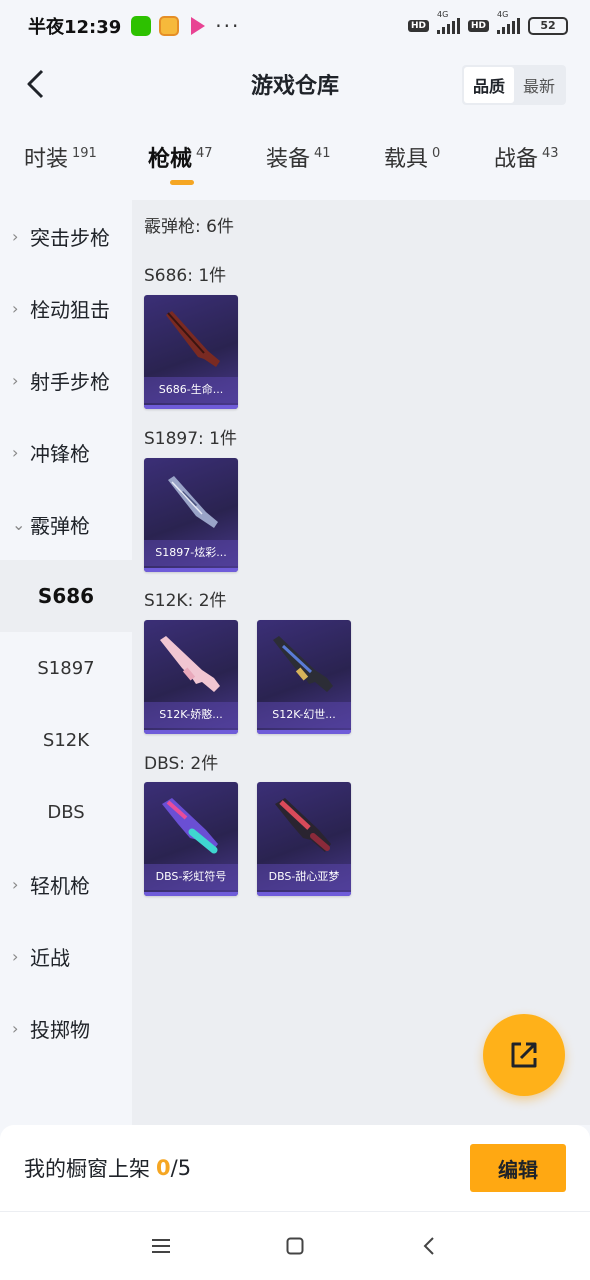 This screenshot has height=1280, width=590. I want to click on sidebar-item-marksman-rifle: › 射手步枪, so click(66, 380).